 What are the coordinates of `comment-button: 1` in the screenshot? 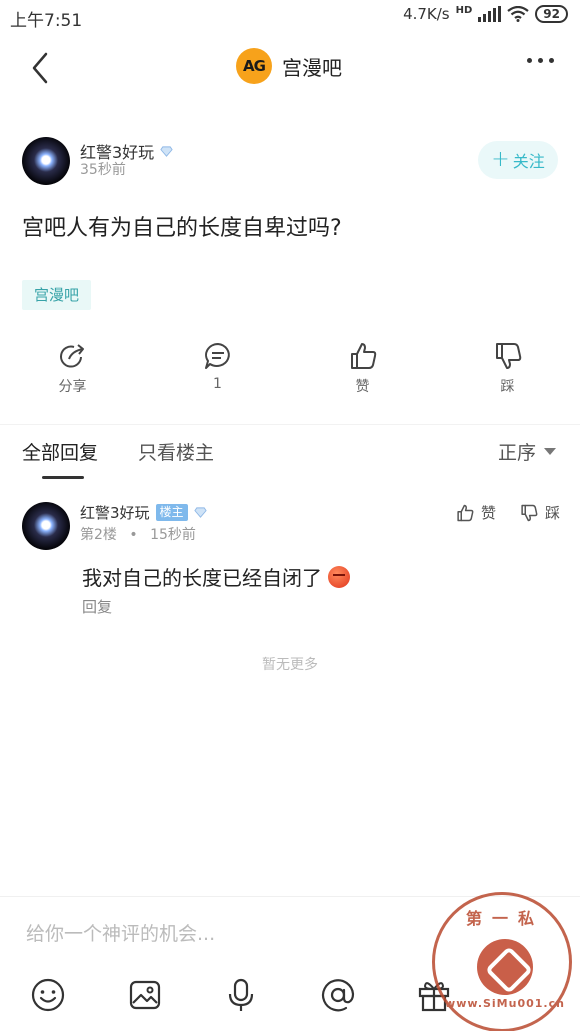 It's located at (217, 372).